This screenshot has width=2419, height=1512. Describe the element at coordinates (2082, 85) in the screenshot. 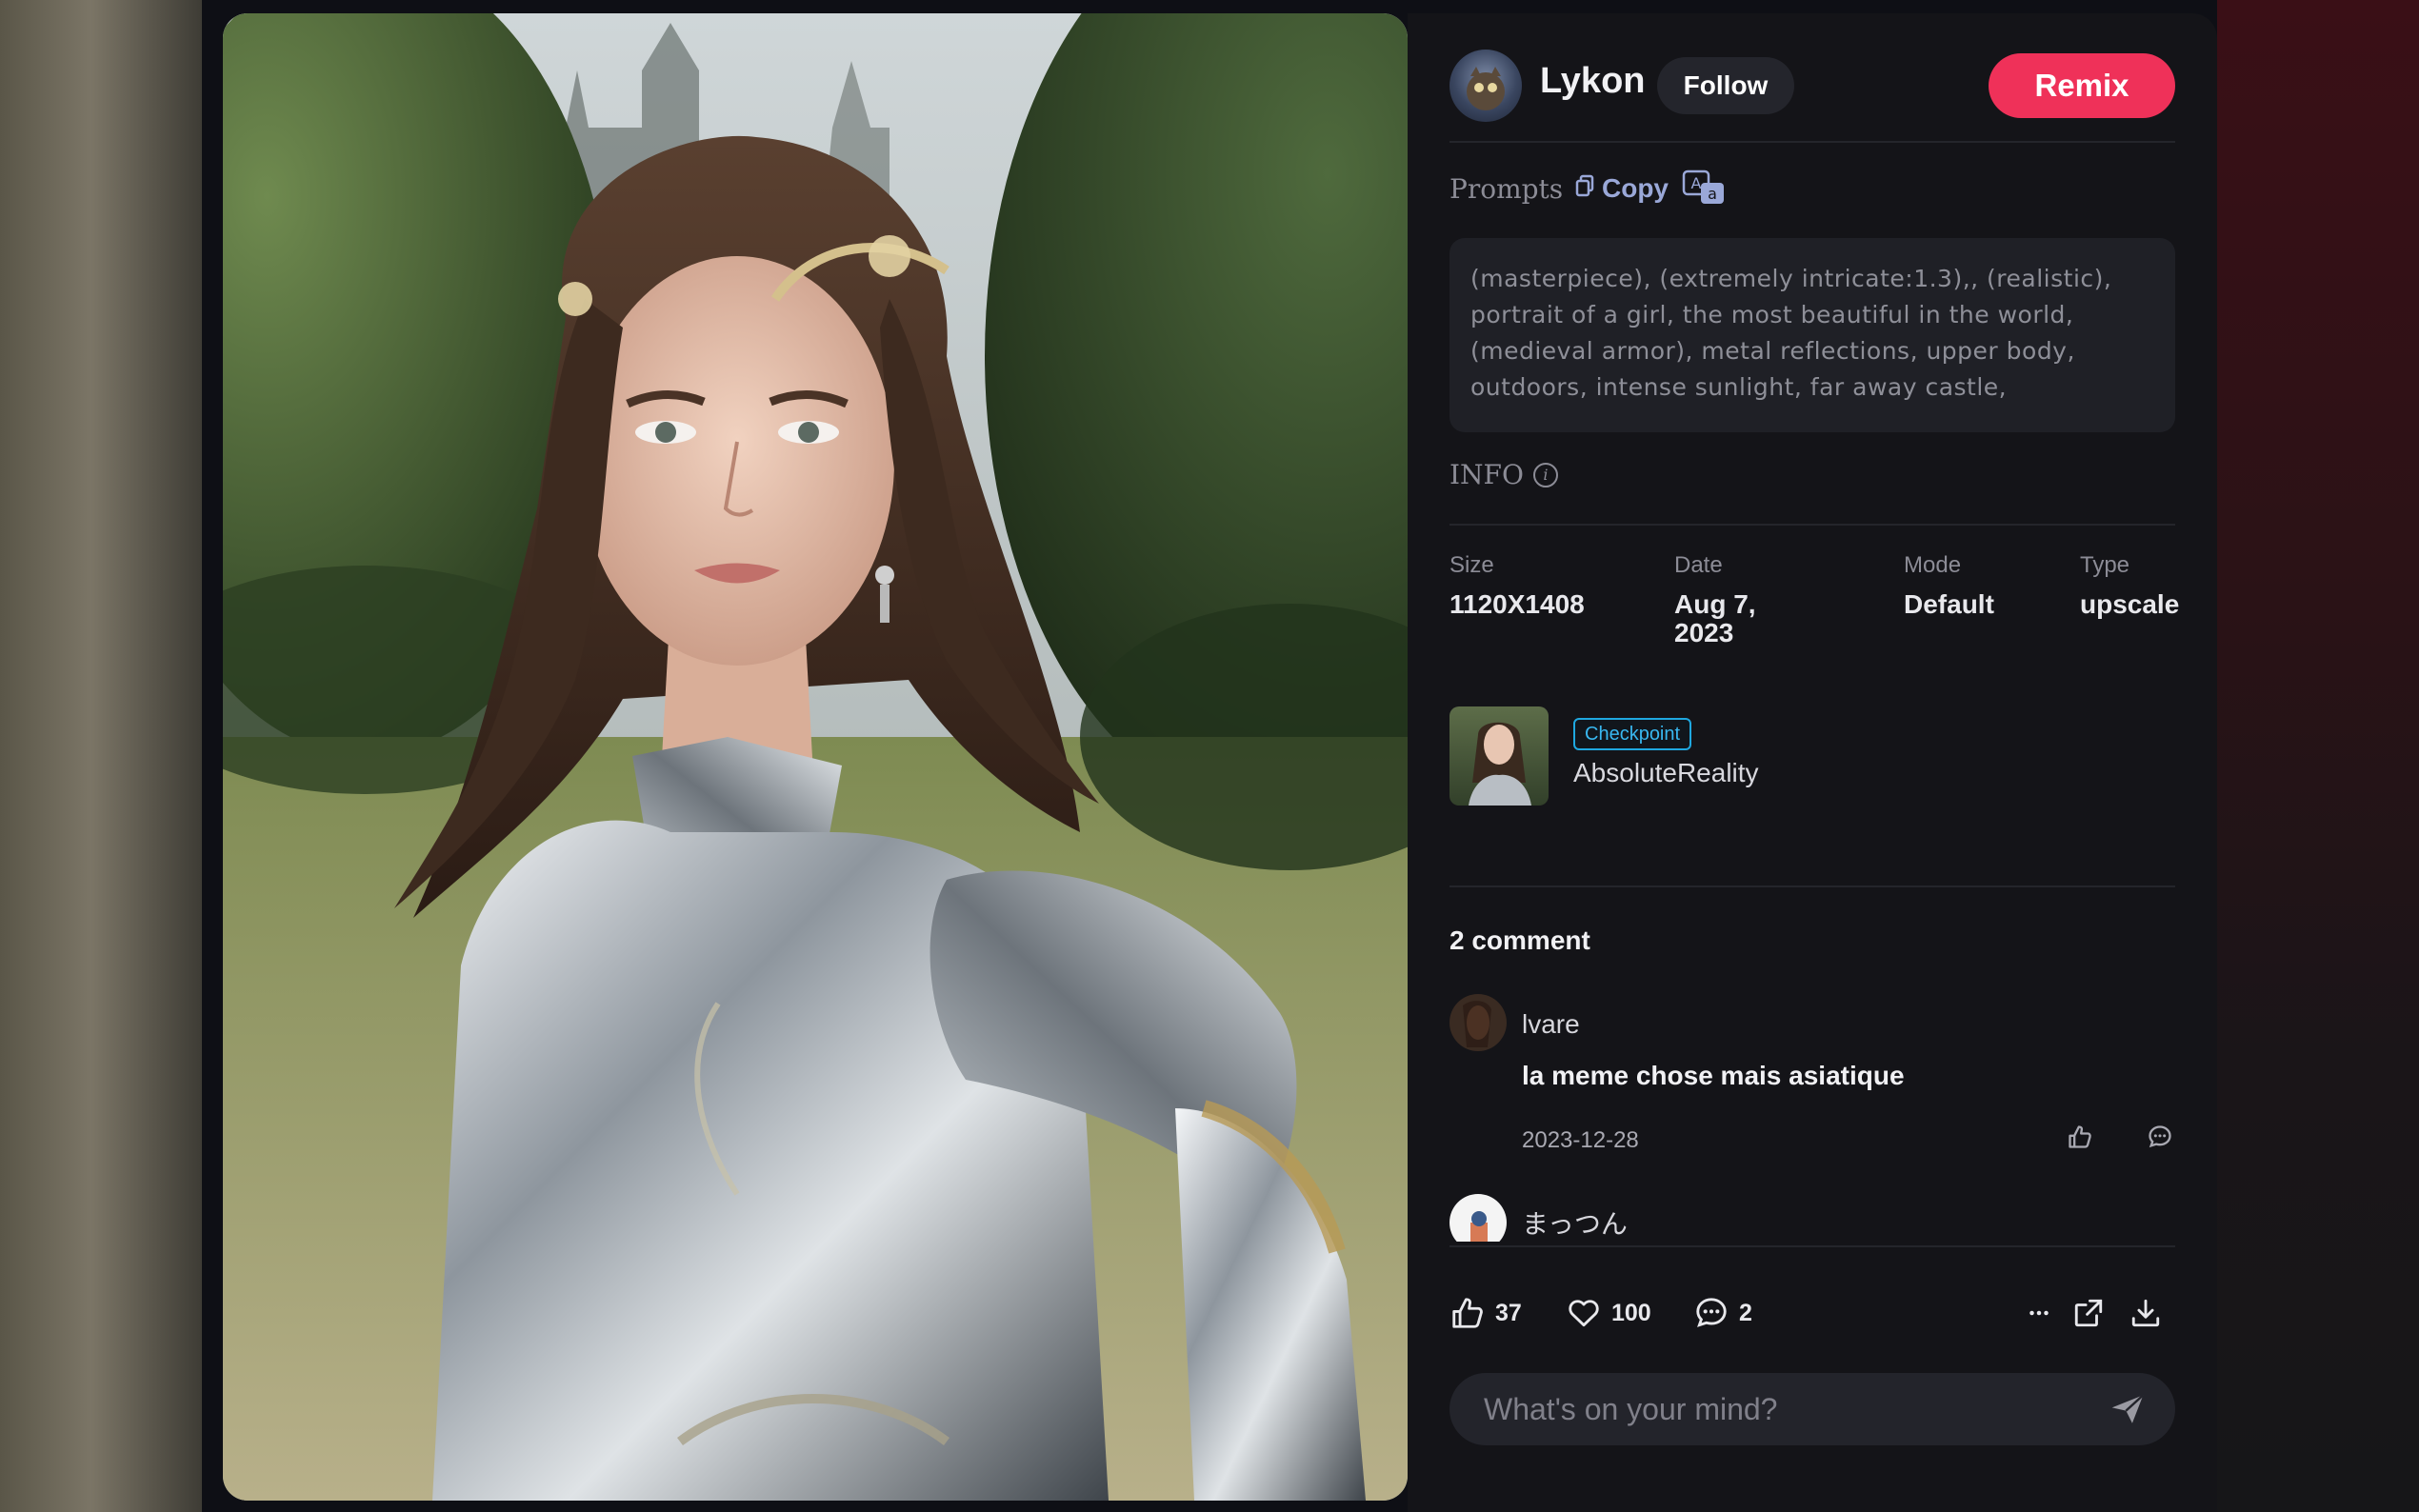

I see `remix-button: Remix` at that location.